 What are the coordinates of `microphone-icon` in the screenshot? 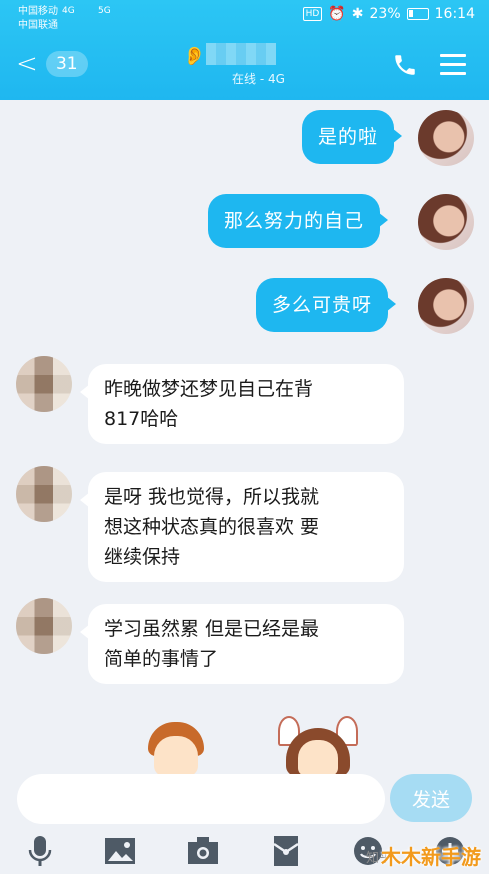 It's located at (40, 851).